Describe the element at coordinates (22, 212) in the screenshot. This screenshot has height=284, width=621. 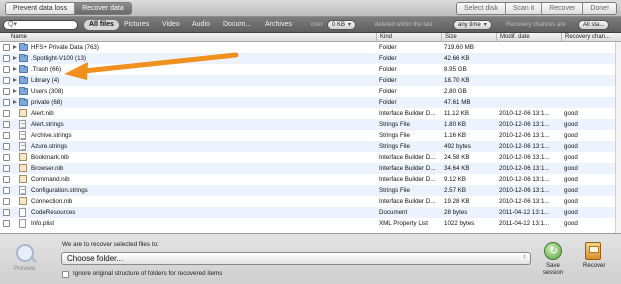
I see `document-icon` at that location.